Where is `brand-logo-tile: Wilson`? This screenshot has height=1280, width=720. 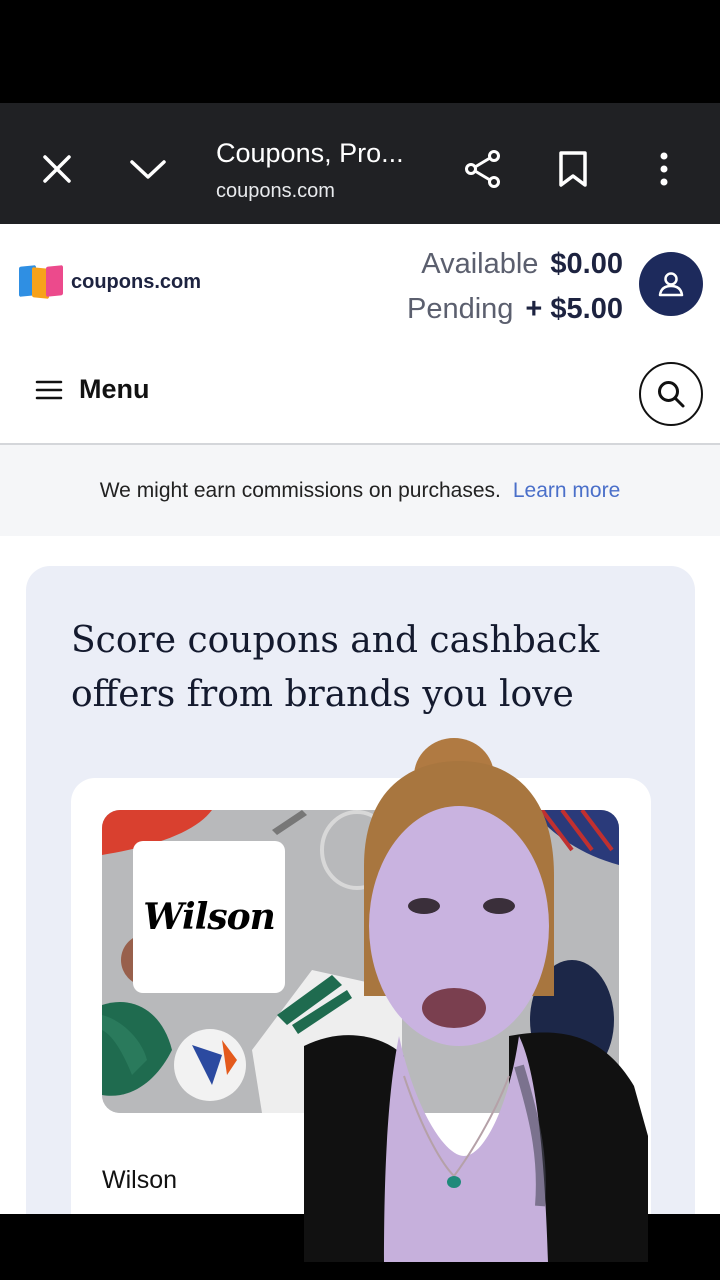
brand-logo-tile: Wilson is located at coordinates (209, 917).